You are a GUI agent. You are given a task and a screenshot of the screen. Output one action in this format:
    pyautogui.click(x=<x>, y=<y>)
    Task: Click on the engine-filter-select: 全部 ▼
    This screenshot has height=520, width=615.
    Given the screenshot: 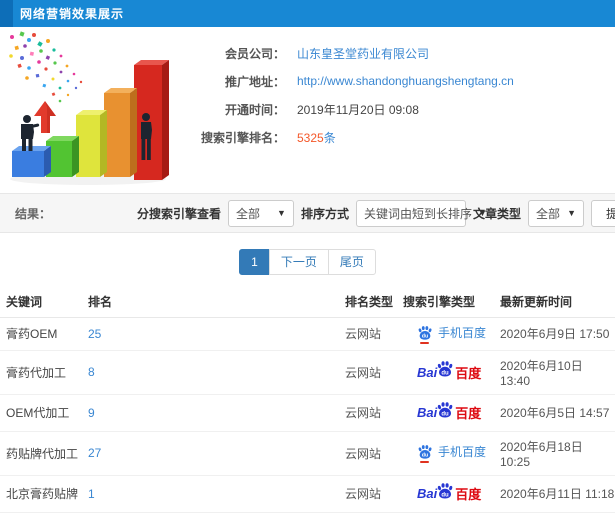 What is the action you would take?
    pyautogui.click(x=260, y=213)
    